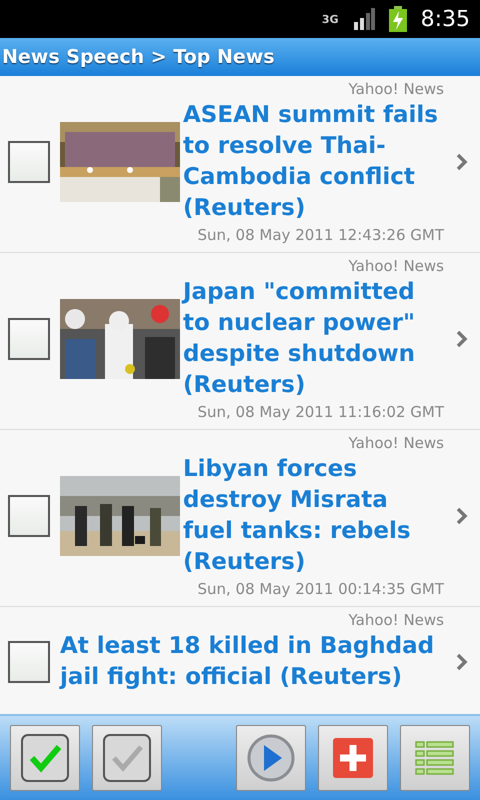 The image size is (480, 800). What do you see at coordinates (320, 412) in the screenshot?
I see `publish-date: Sun, 08 May 2011 11:16:02 GMT` at bounding box center [320, 412].